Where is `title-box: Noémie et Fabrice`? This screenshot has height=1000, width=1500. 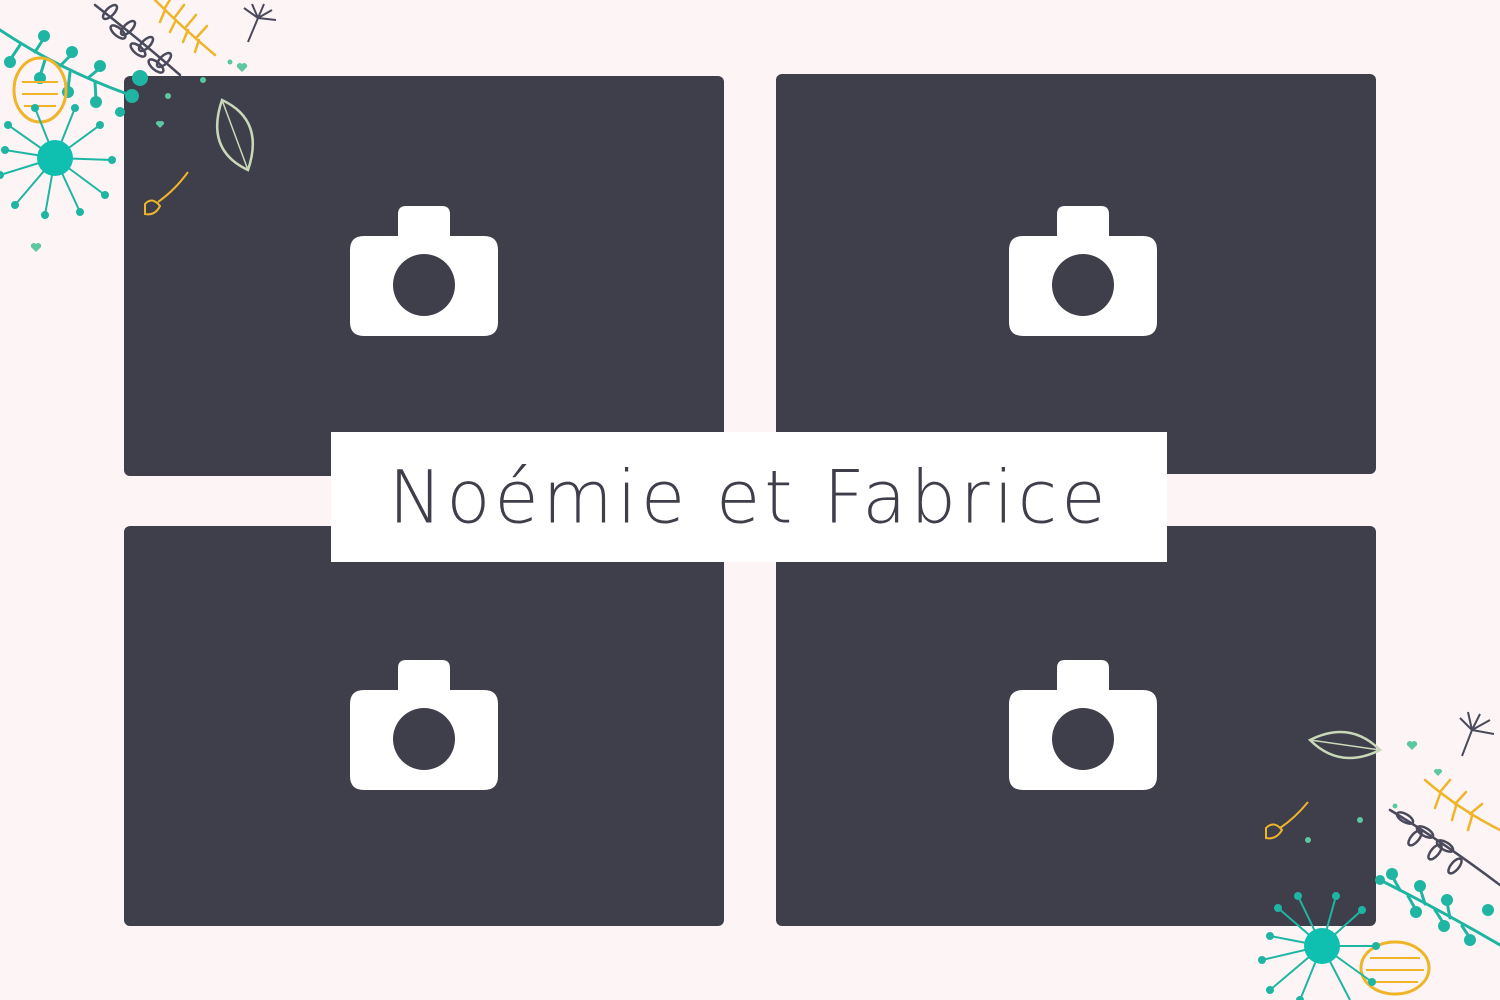 title-box: Noémie et Fabrice is located at coordinates (749, 497).